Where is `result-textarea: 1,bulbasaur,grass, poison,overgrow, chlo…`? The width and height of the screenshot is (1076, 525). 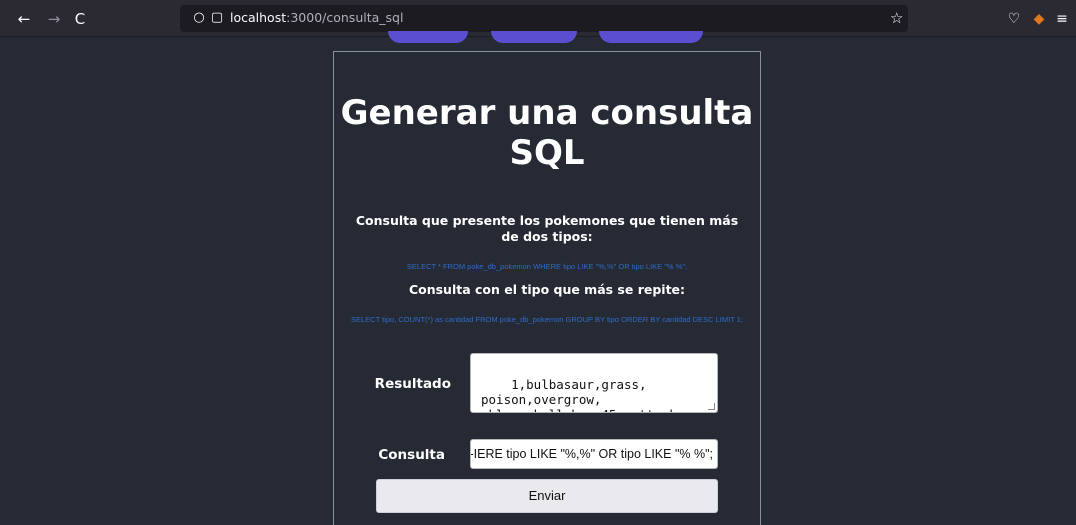 result-textarea: 1,bulbasaur,grass, poison,overgrow, chlo… is located at coordinates (594, 383).